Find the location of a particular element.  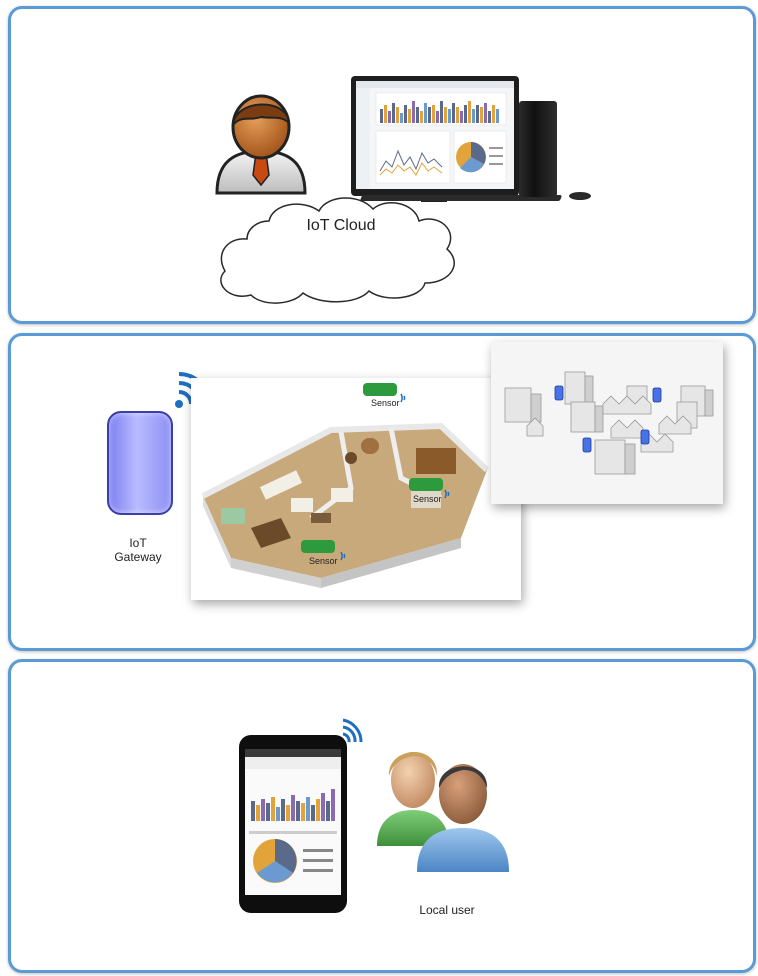

mouse is located at coordinates (580, 196).